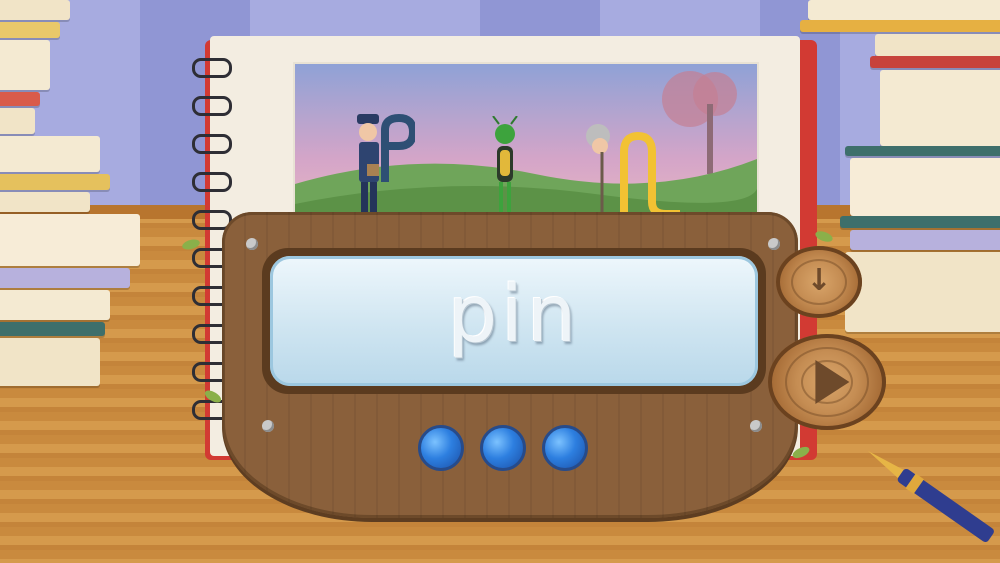  I want to click on play-icon, so click(832, 382).